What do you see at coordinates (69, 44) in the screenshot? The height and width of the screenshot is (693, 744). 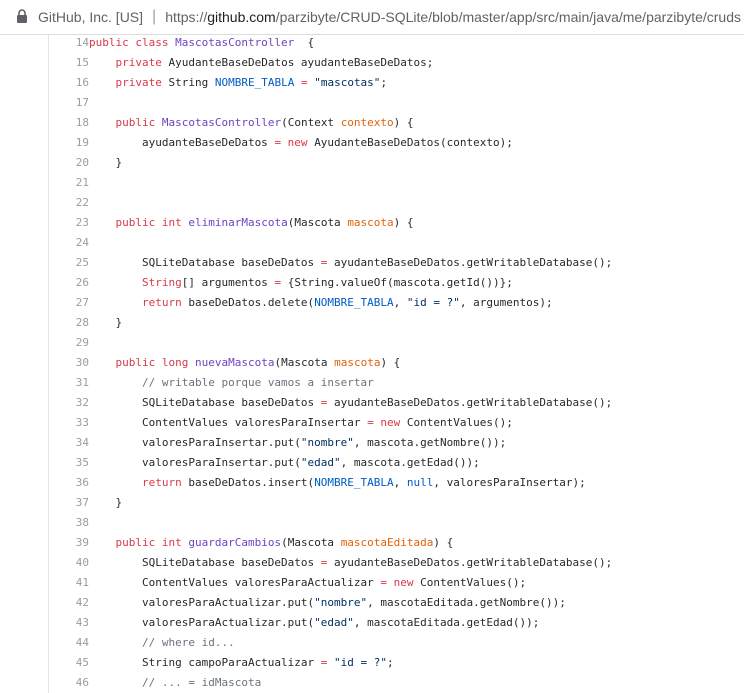 I see `line-number: 14` at bounding box center [69, 44].